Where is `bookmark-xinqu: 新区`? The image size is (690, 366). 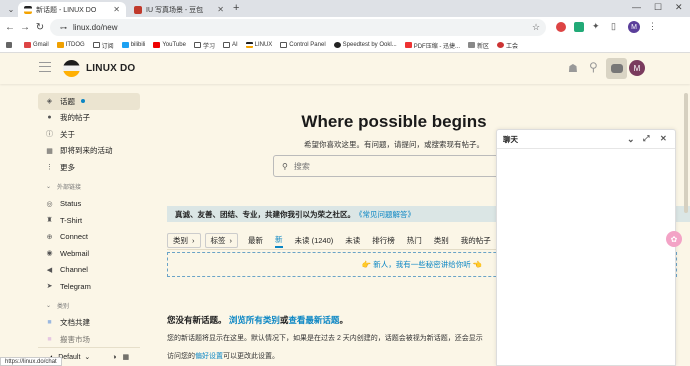 bookmark-xinqu: 新区 is located at coordinates (478, 45).